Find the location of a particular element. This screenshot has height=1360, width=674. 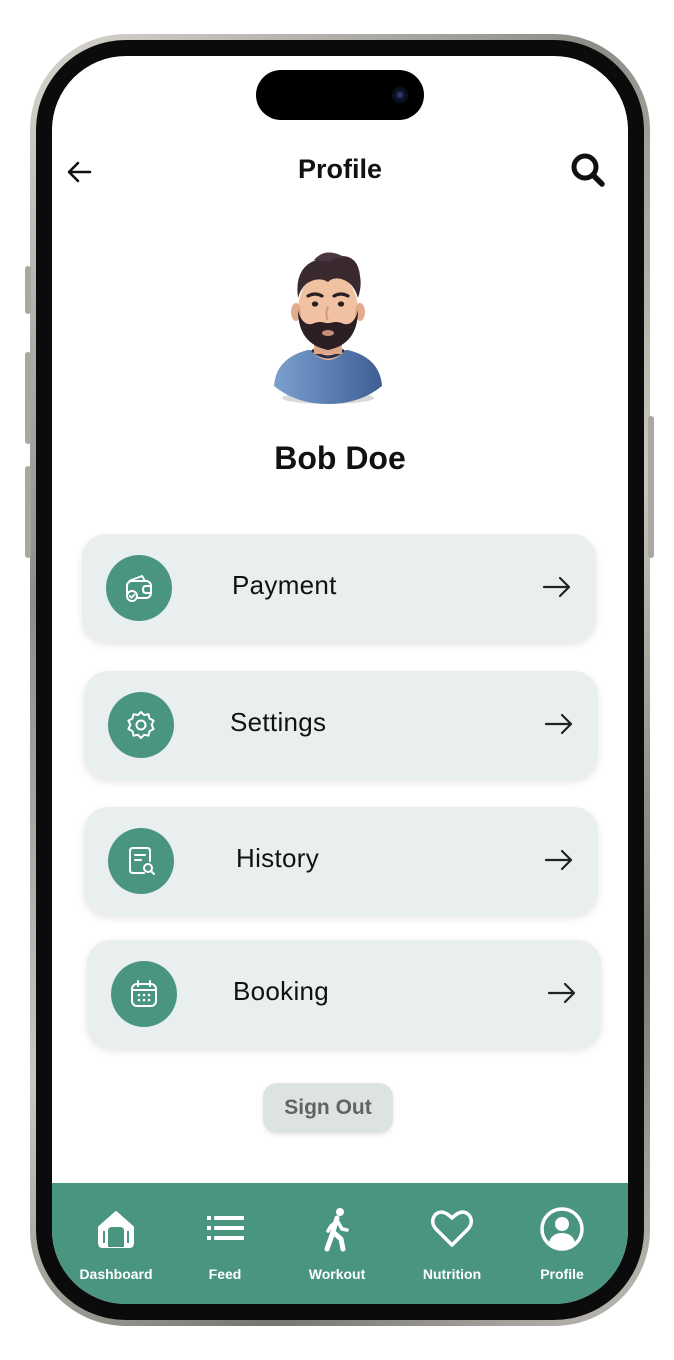

nav-item-dashboard: Dashboard is located at coordinates (116, 1243).